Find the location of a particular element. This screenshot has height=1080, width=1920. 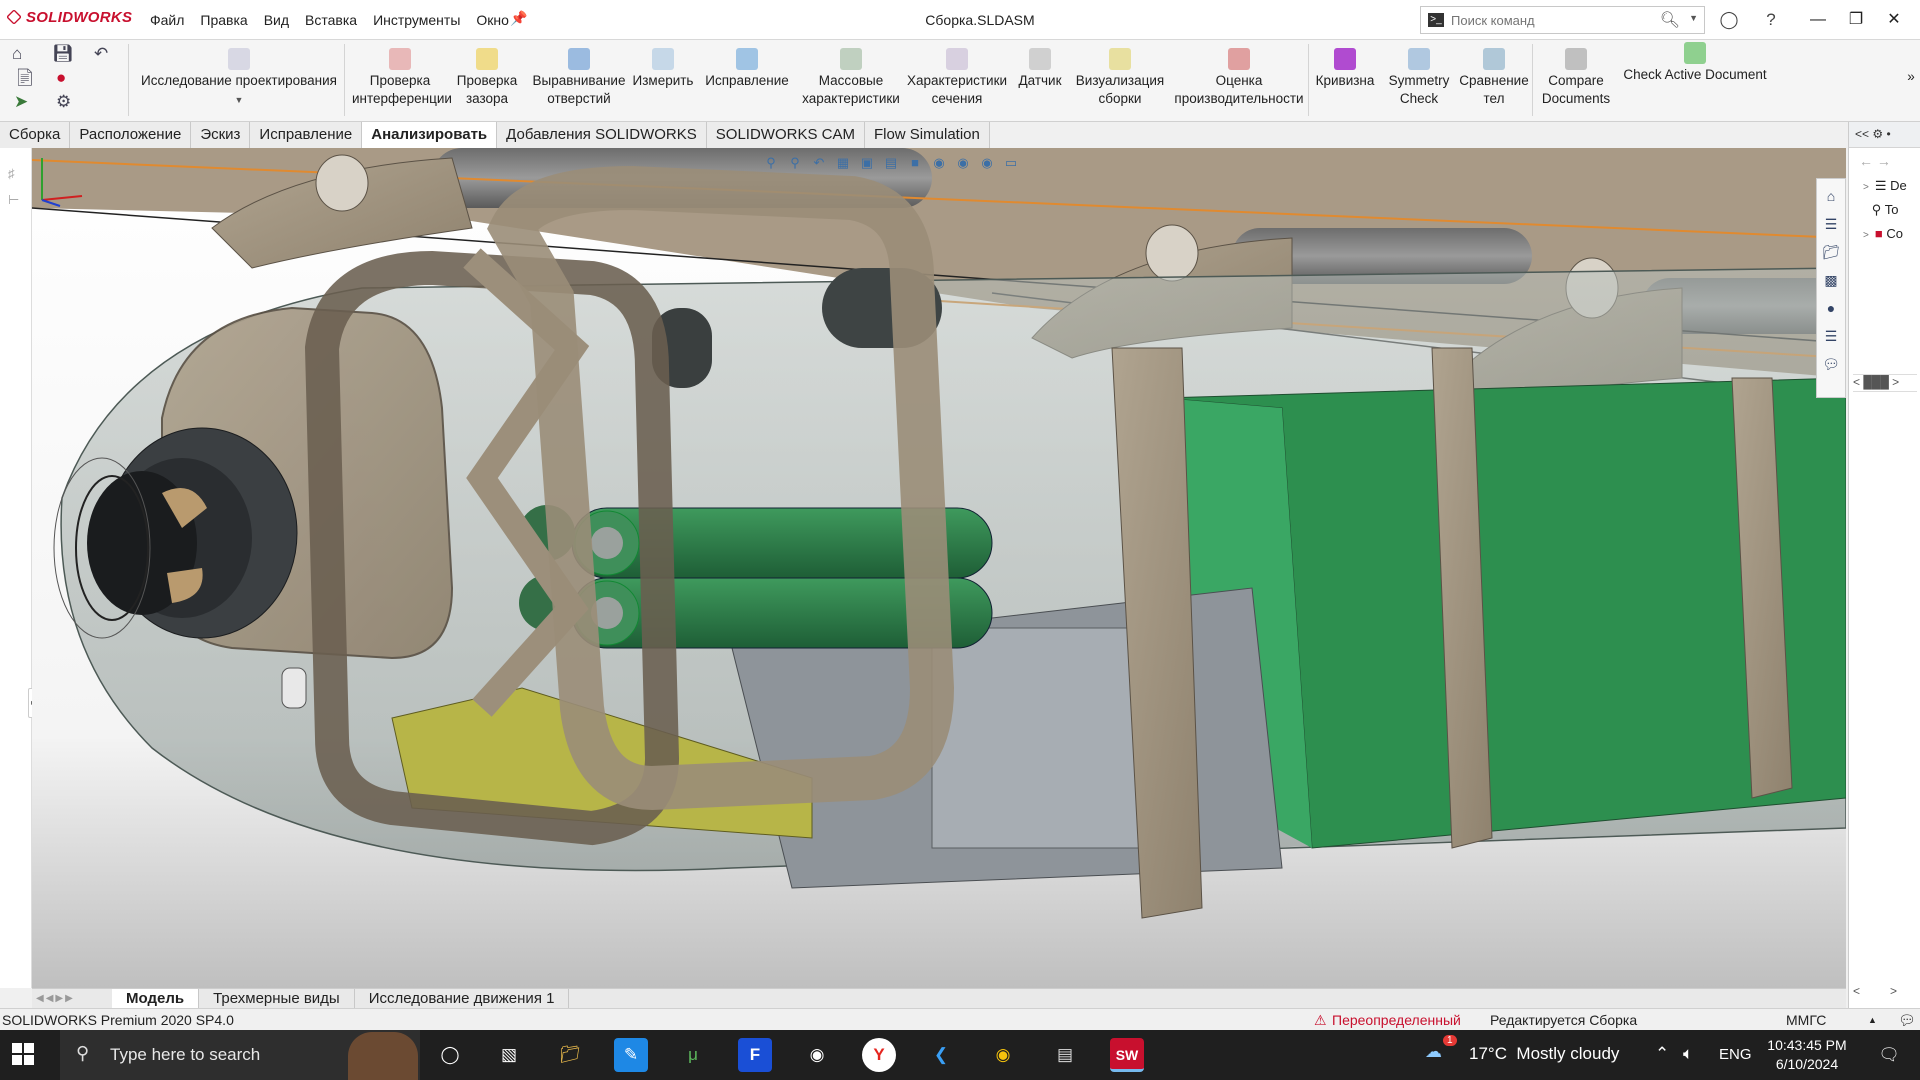

pin-icon: 📌 is located at coordinates (518, 18).